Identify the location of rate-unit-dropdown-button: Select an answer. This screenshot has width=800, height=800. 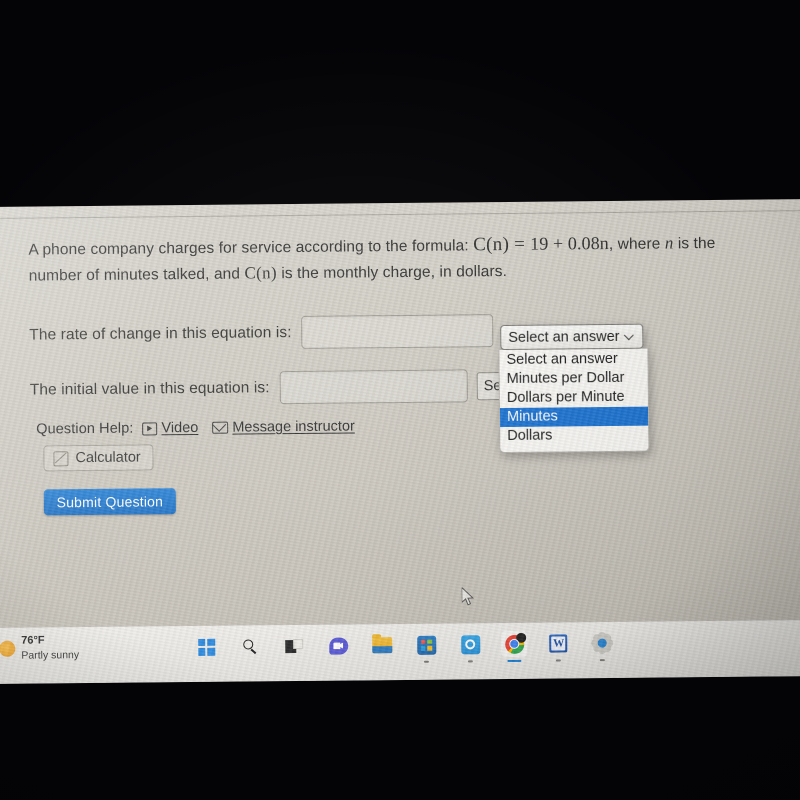
(572, 337).